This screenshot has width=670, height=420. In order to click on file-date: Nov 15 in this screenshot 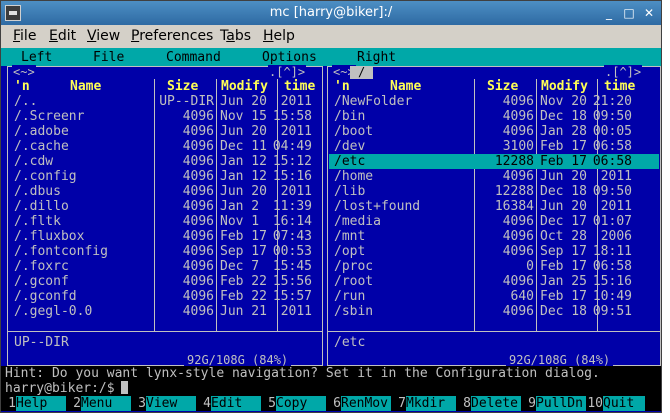, I will do `click(245, 116)`.